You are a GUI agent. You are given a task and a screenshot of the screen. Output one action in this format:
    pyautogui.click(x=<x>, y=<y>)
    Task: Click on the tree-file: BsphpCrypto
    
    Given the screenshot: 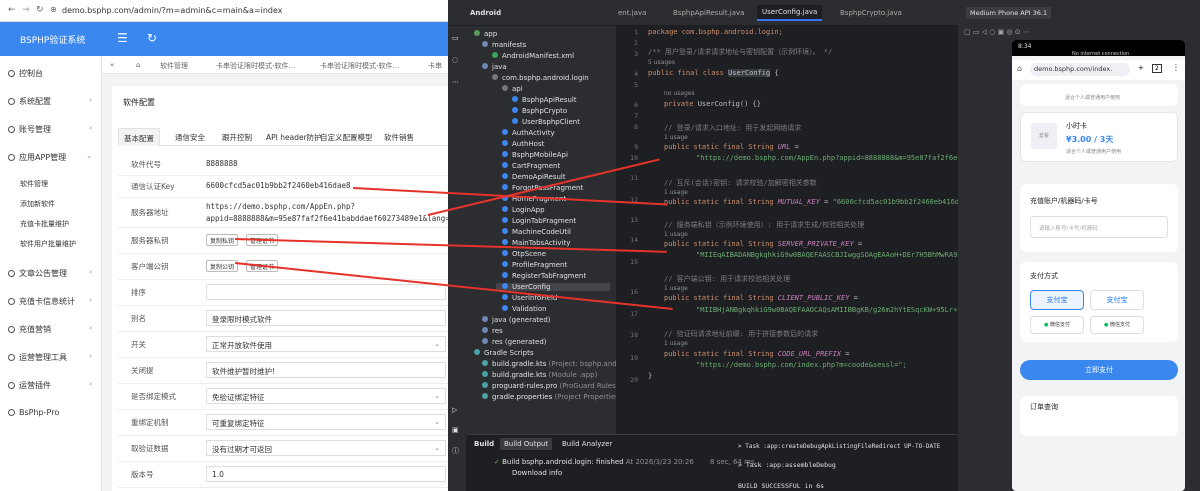 What is the action you would take?
    pyautogui.click(x=539, y=111)
    